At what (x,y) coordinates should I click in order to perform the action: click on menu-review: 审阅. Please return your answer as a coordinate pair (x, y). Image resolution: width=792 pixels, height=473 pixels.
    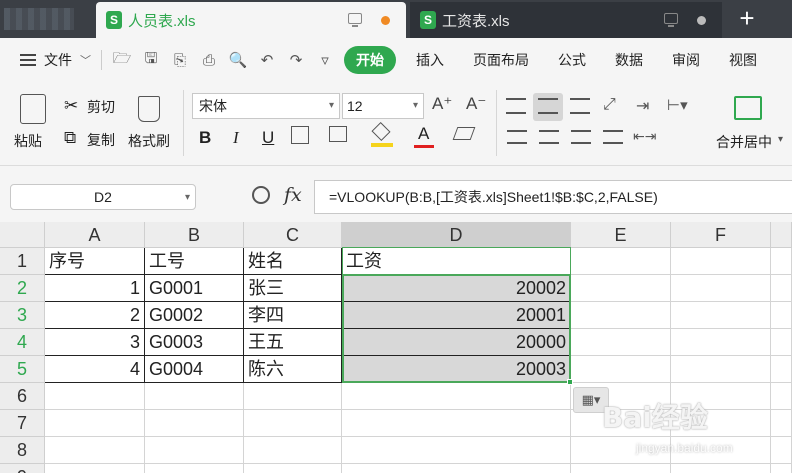
    Looking at the image, I should click on (686, 60).